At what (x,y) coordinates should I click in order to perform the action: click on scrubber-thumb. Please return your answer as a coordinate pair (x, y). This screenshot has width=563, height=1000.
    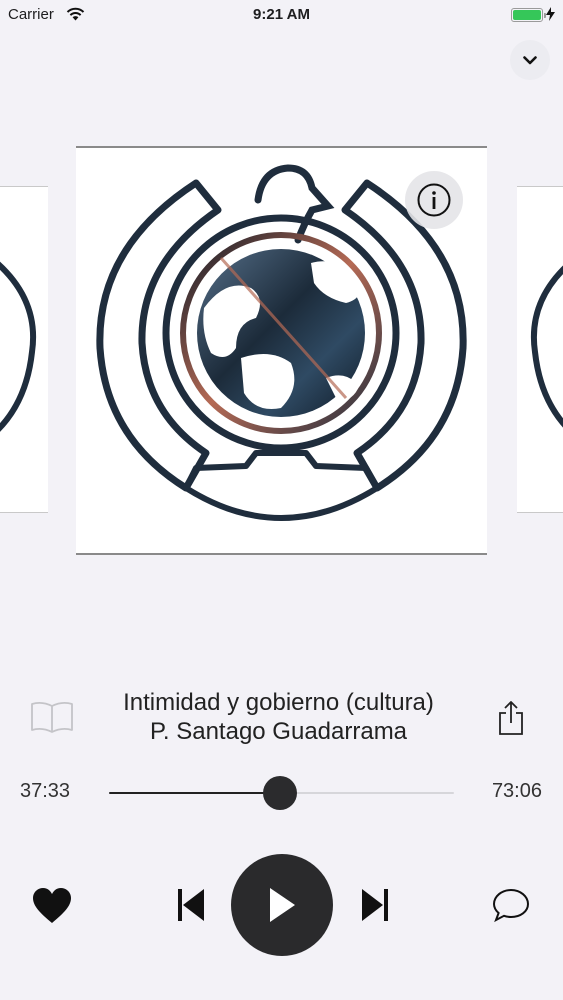
    Looking at the image, I should click on (279, 793).